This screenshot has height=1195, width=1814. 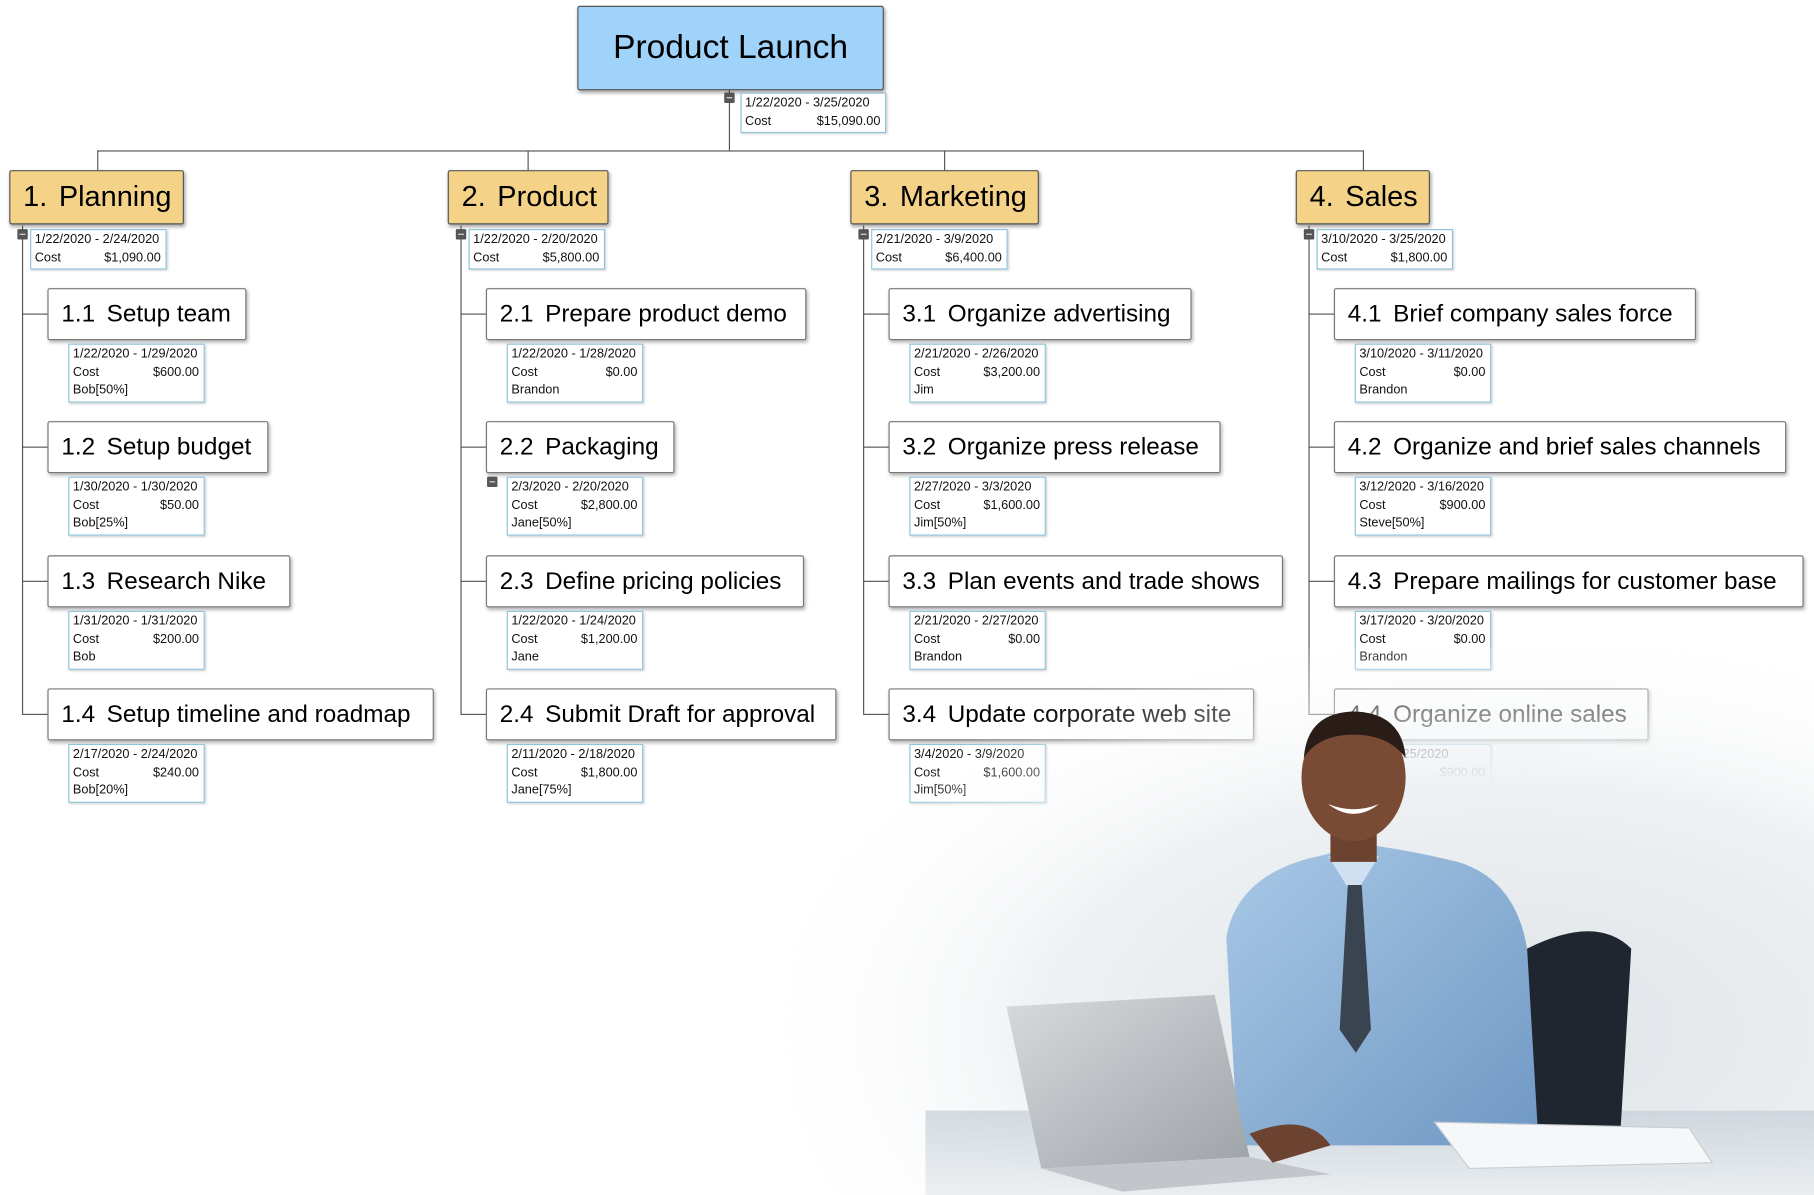 What do you see at coordinates (169, 581) in the screenshot?
I see `task-node: 1.3 Research Nike` at bounding box center [169, 581].